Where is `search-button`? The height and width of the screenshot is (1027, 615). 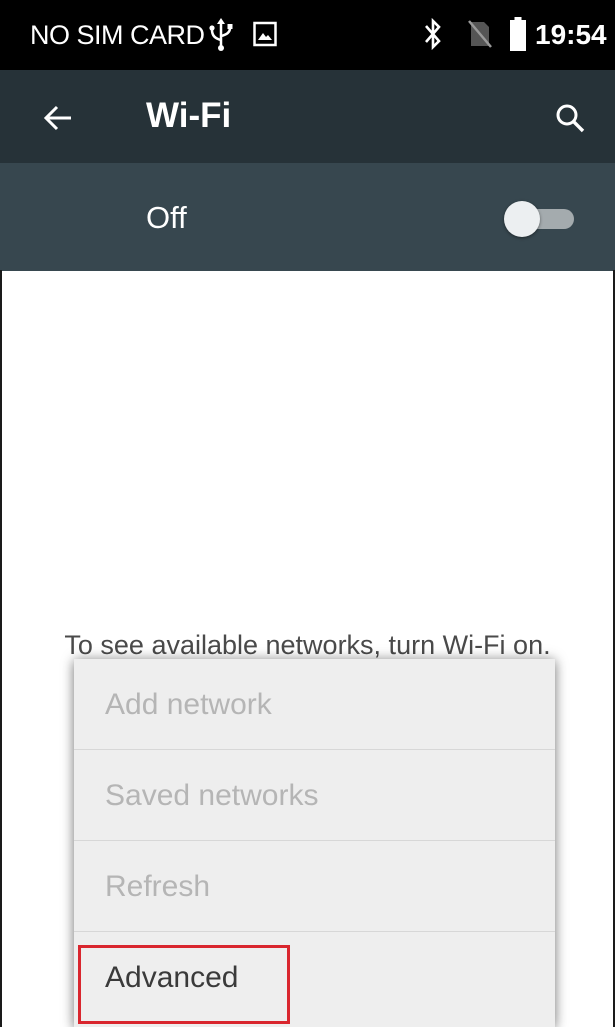
search-button is located at coordinates (570, 118).